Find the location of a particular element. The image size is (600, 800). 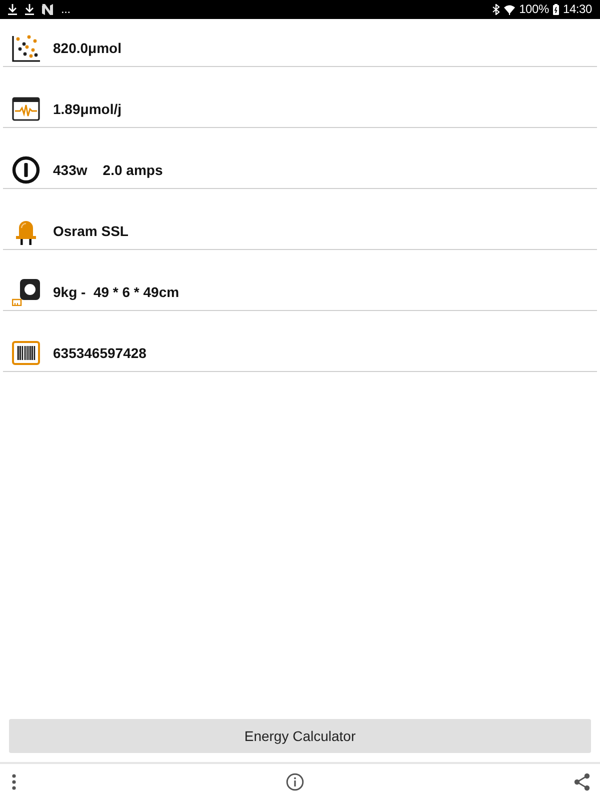

share-icon is located at coordinates (582, 782).